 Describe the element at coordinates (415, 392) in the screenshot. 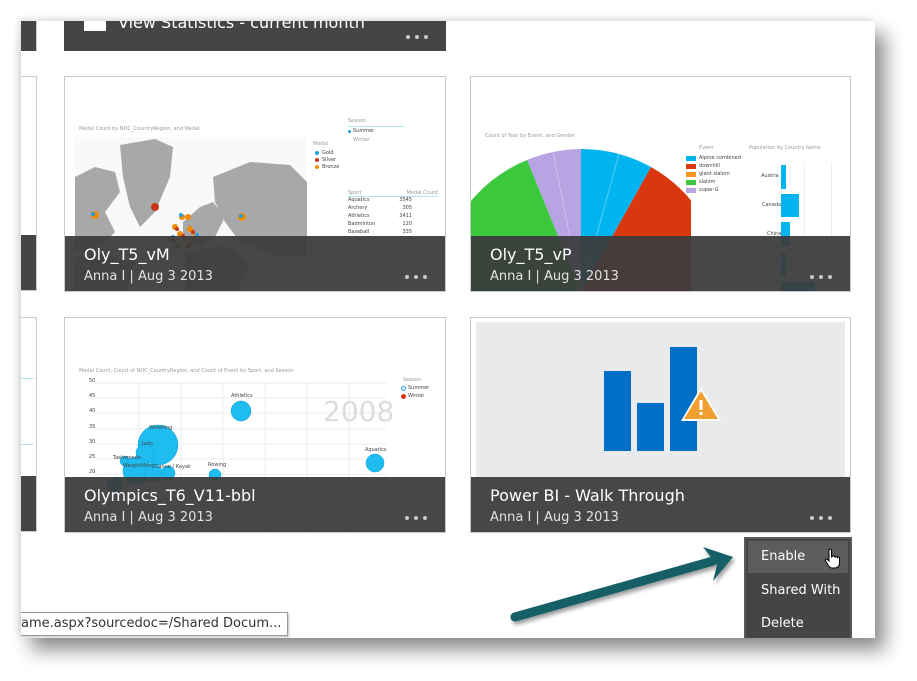

I see `season-legend: Summer Winter` at that location.